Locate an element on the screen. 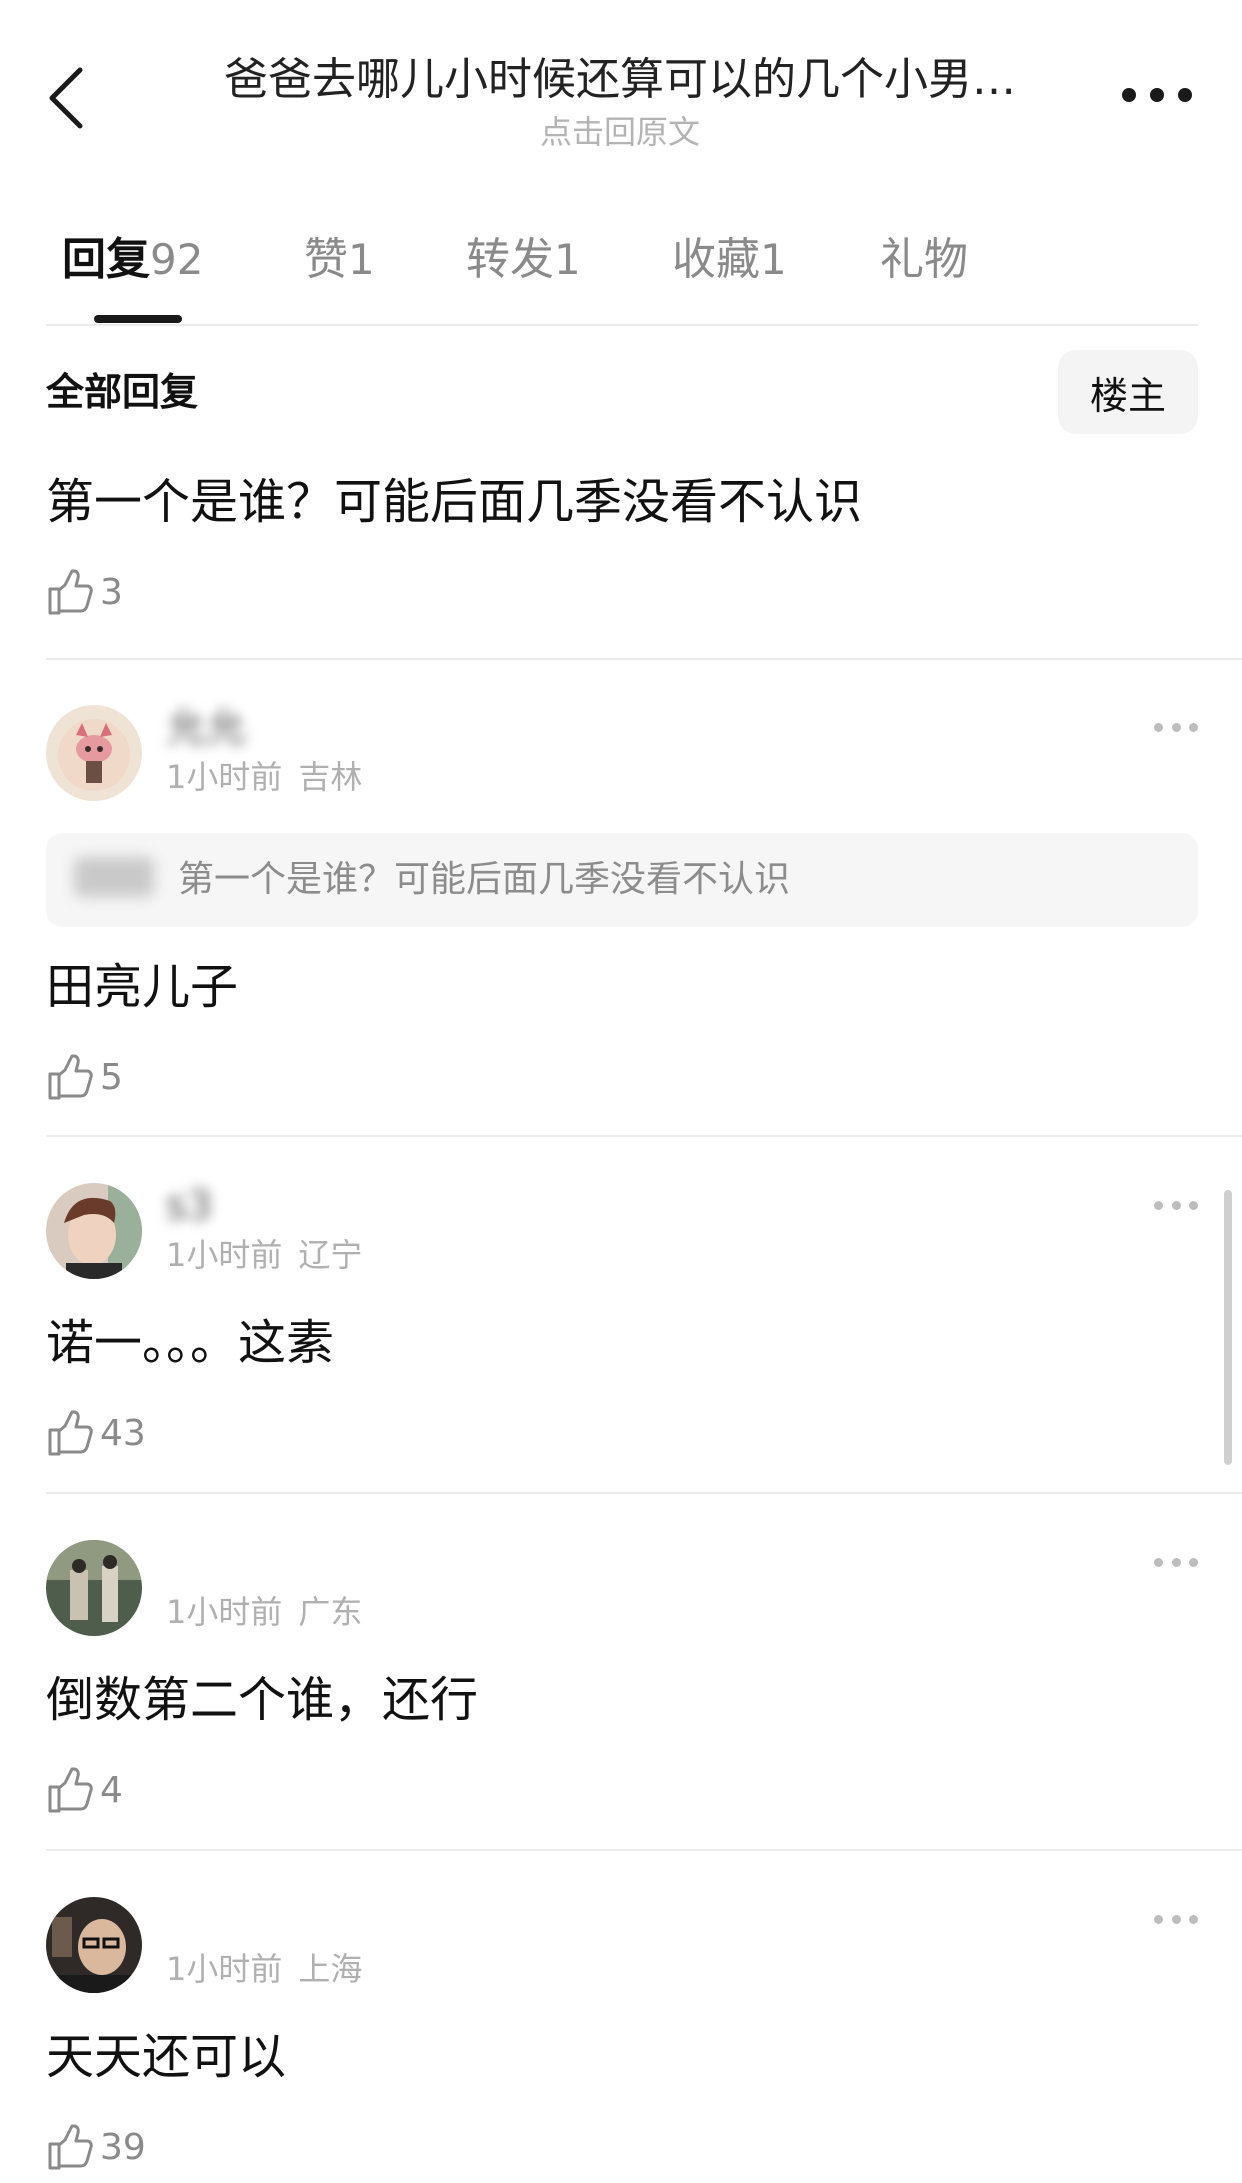 The width and height of the screenshot is (1242, 2183). chevron-left-icon is located at coordinates (66, 98).